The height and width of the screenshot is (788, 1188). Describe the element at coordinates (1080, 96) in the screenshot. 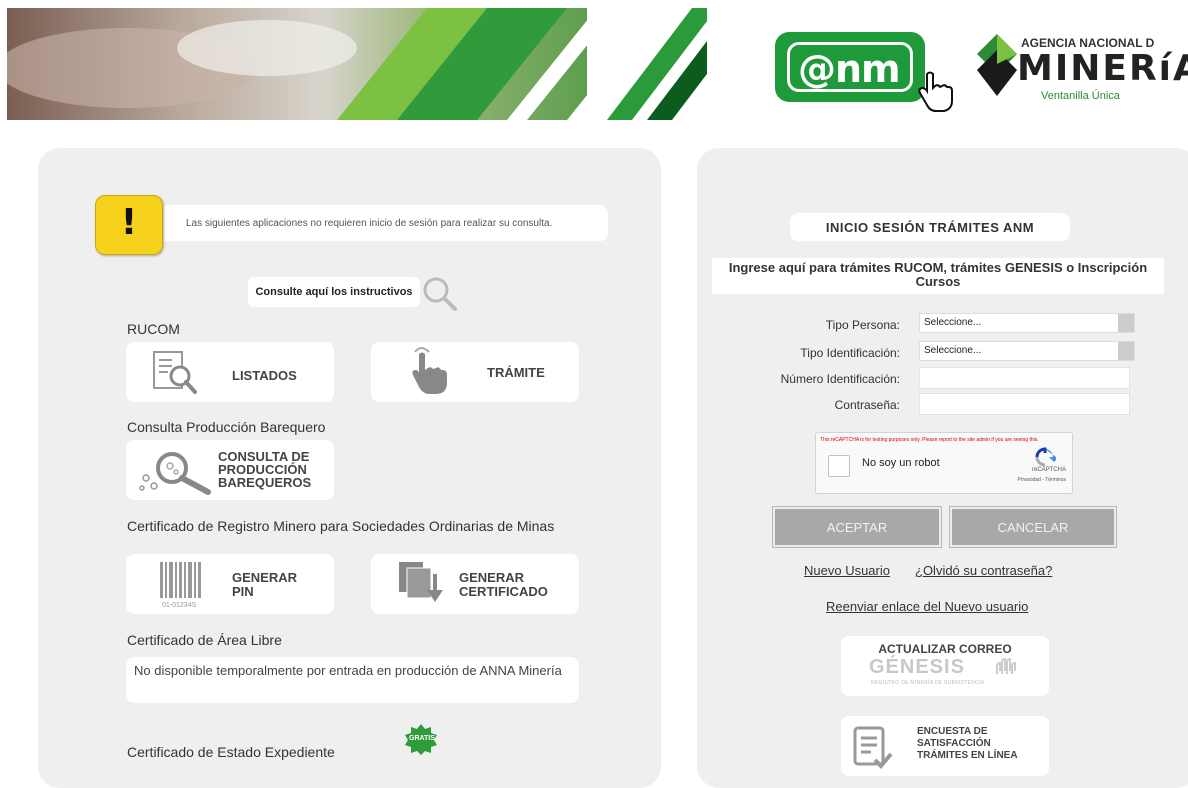

I see `agency-name-line3: Ventanilla Única` at that location.